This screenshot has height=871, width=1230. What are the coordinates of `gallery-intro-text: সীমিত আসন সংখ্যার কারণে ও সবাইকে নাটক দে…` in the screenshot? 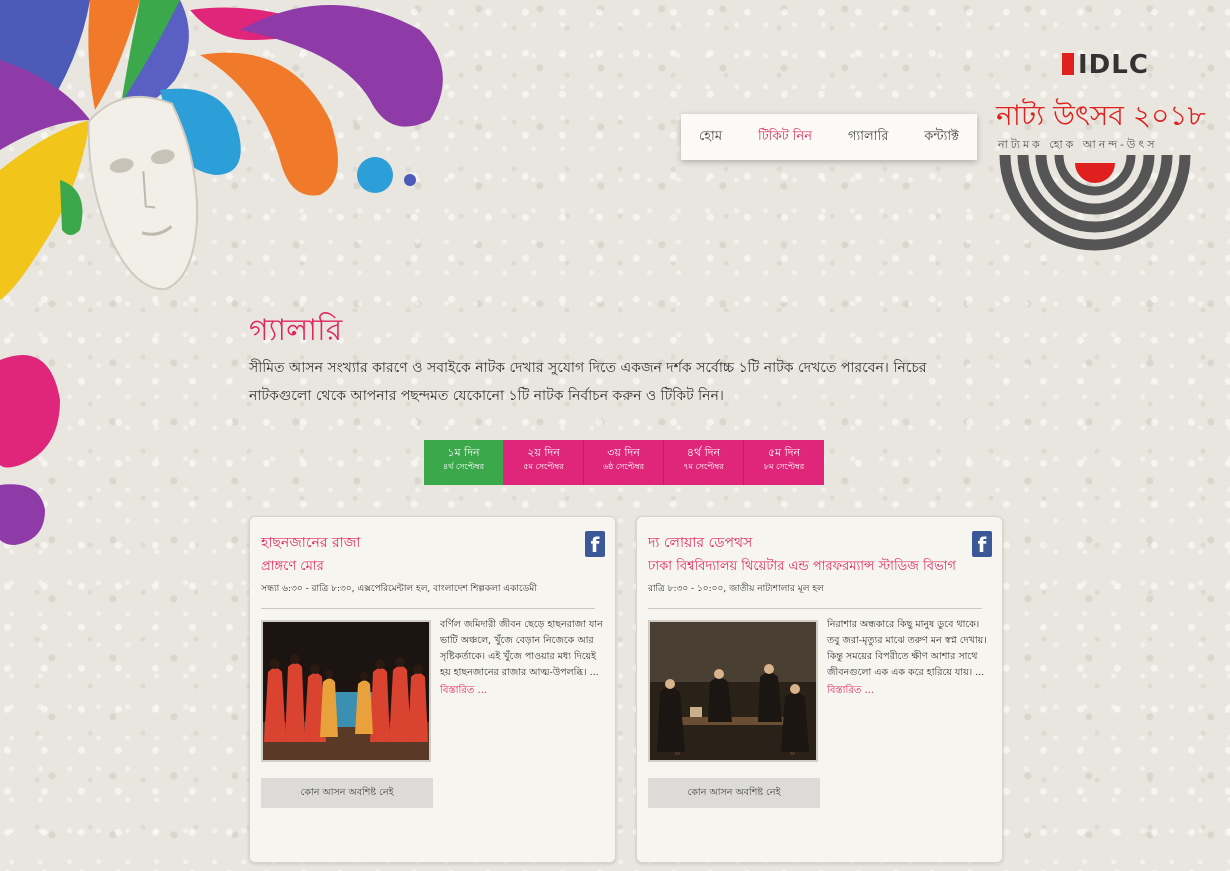 It's located at (588, 382).